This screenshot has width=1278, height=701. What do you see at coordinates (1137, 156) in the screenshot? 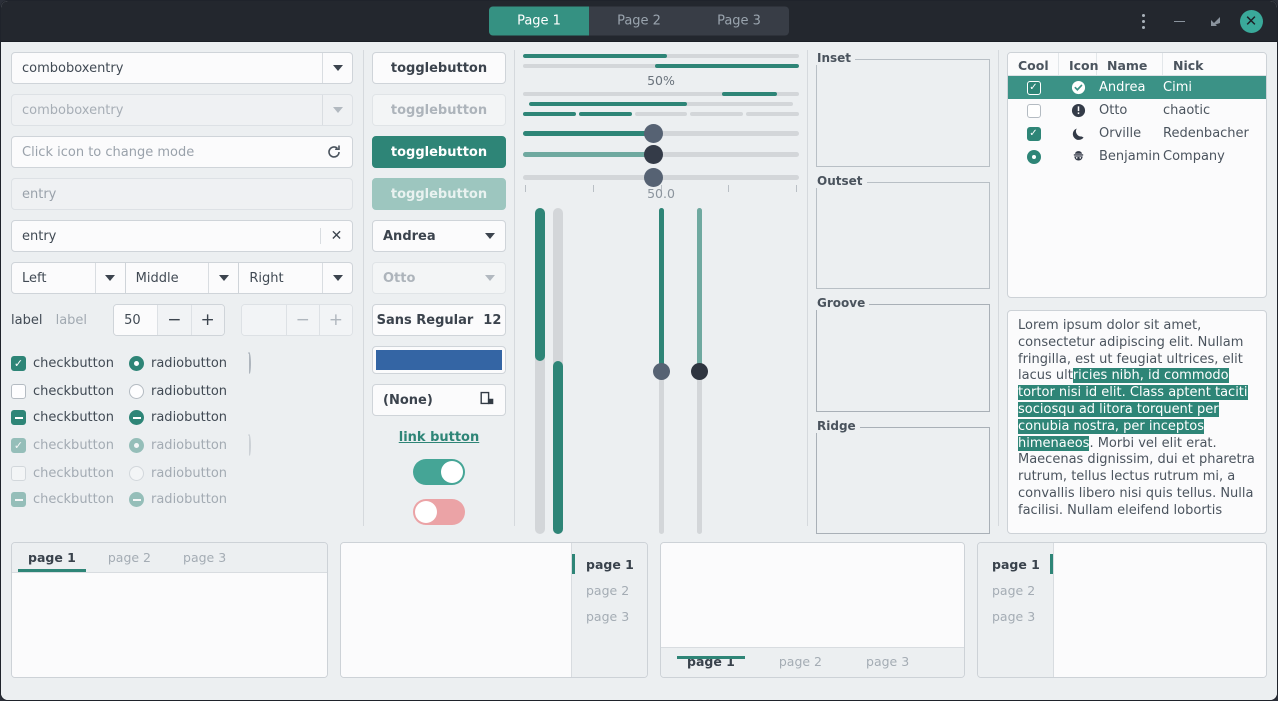
I see `table-row: Benjamin Company` at bounding box center [1137, 156].